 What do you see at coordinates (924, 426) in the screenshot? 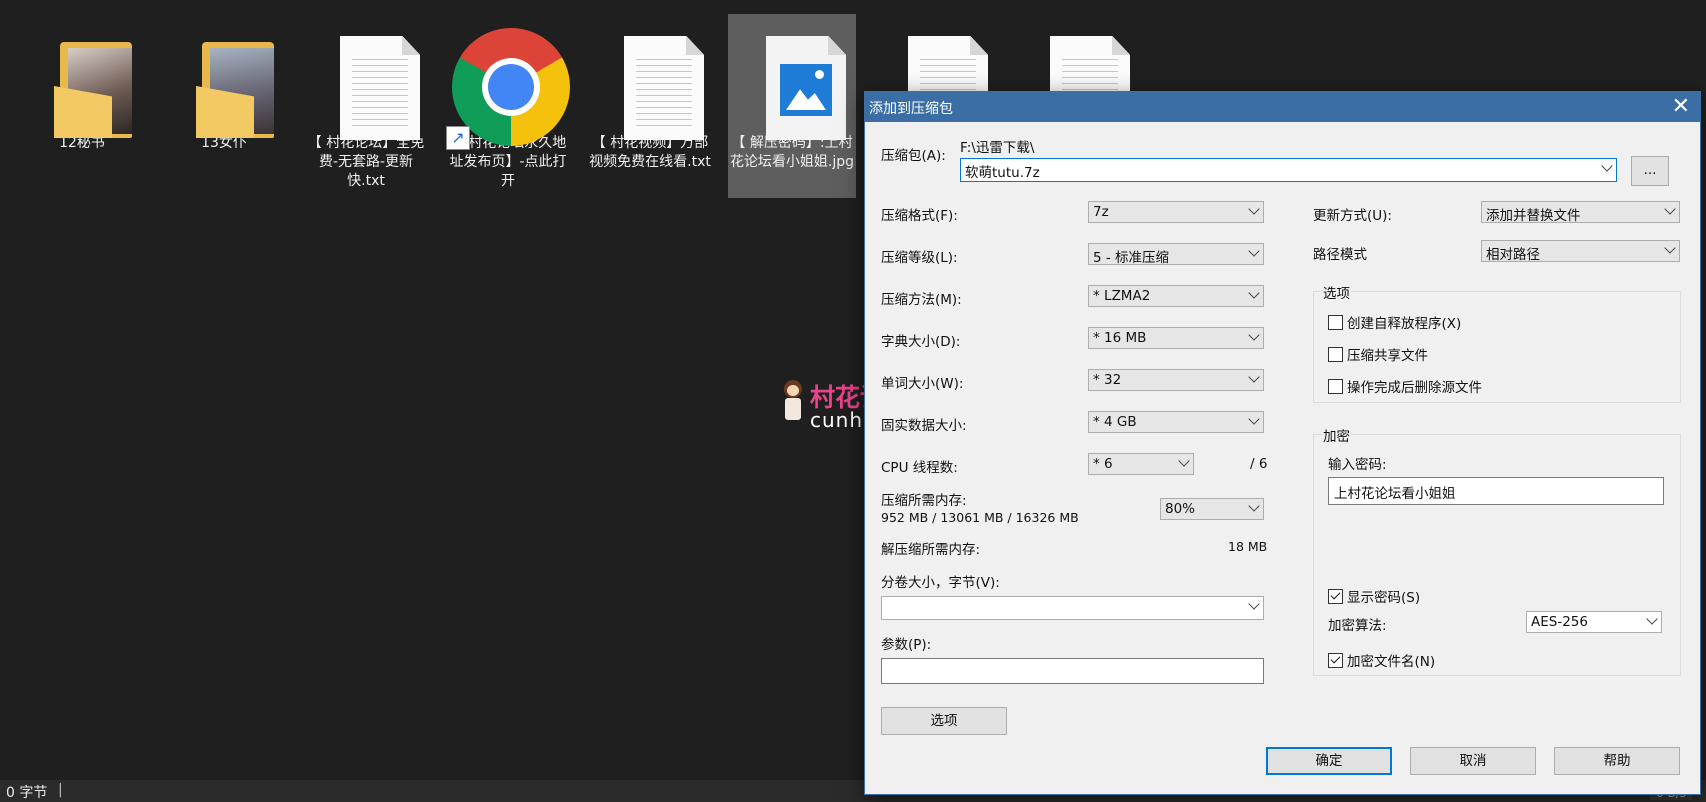
I see `solid-label: 固实数据大小:` at bounding box center [924, 426].